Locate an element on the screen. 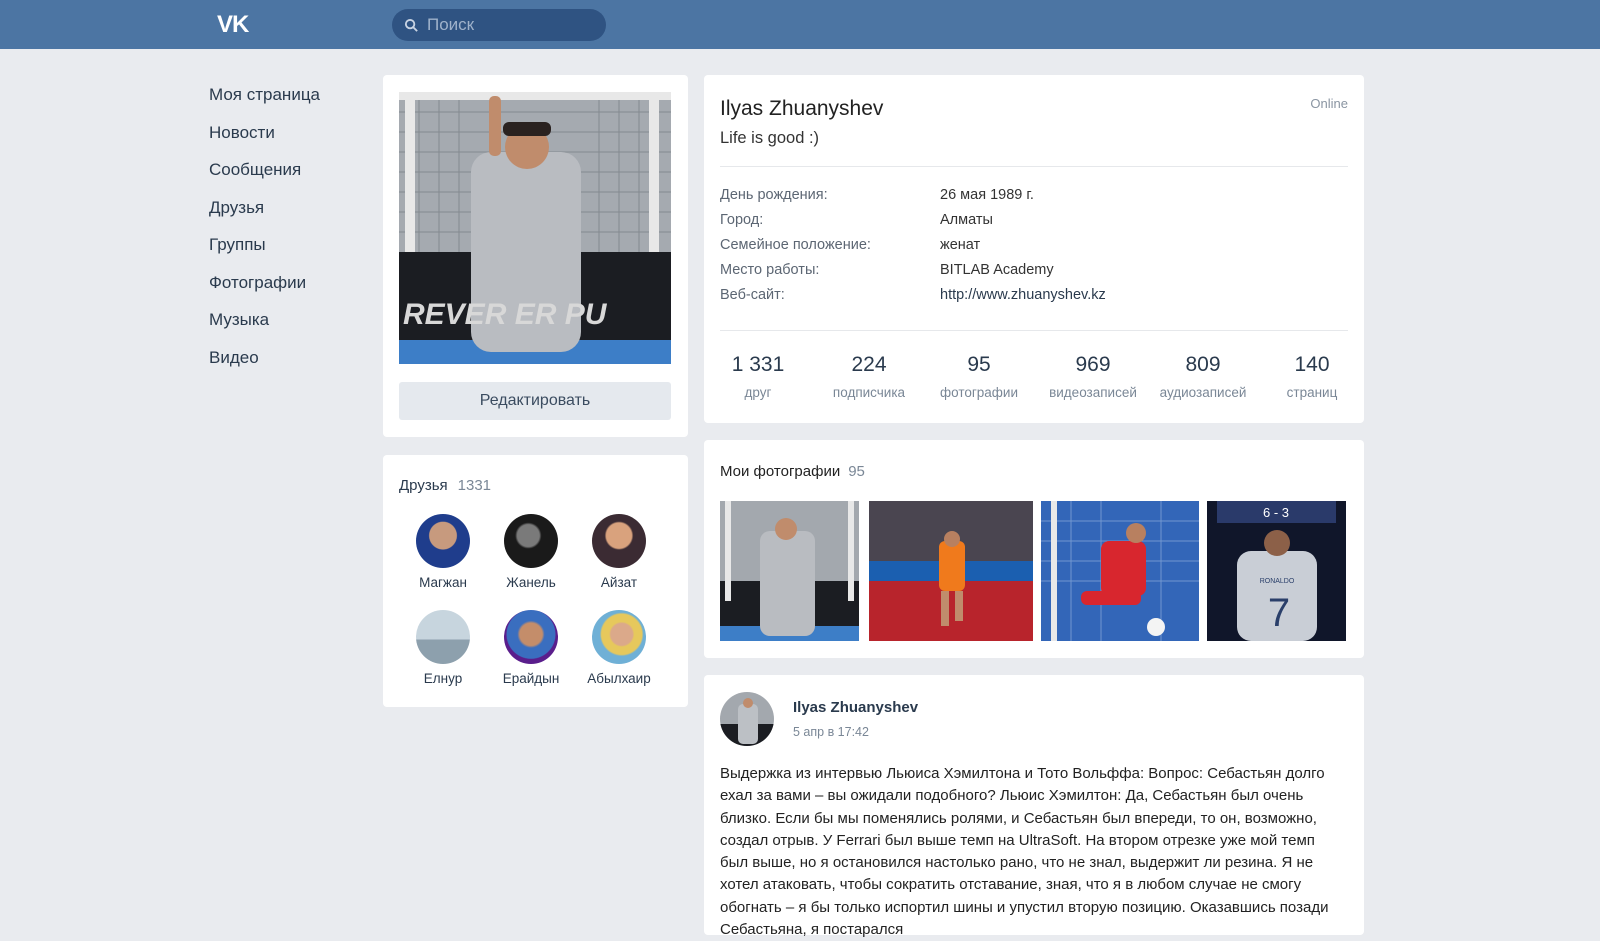 This screenshot has height=941, width=1600. stat-pages: 140 страниц is located at coordinates (1312, 376).